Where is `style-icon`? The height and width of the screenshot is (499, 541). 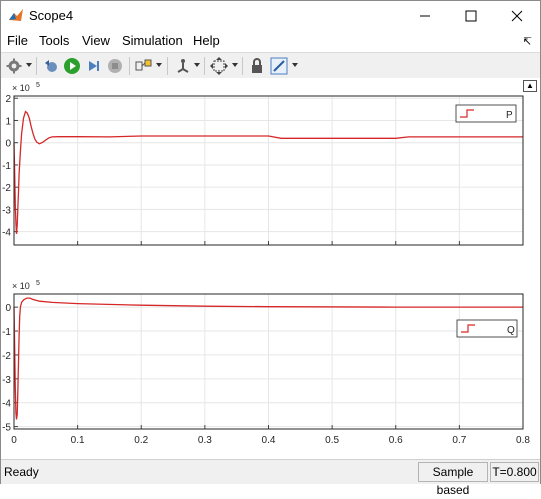
style-icon is located at coordinates (279, 66).